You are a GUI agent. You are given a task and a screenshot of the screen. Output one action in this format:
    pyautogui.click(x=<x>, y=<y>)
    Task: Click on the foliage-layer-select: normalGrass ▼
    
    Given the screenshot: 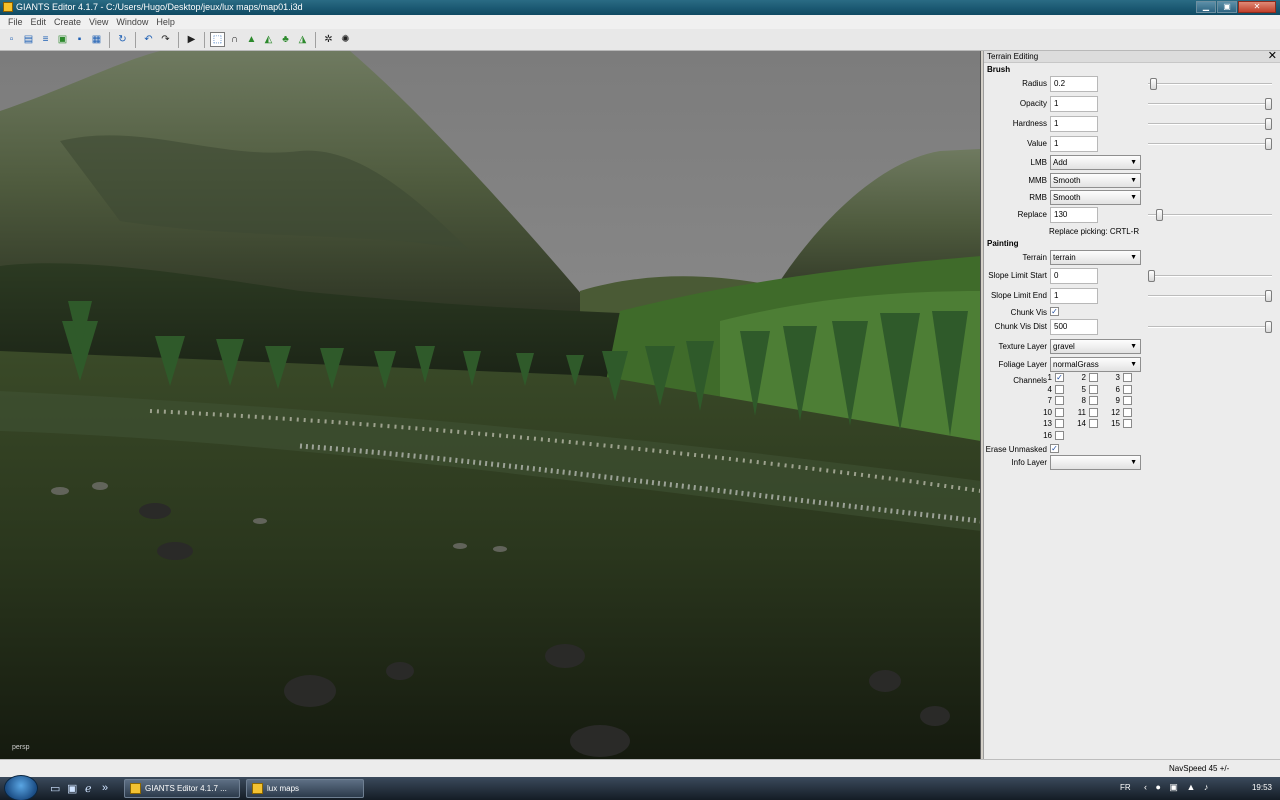 What is the action you would take?
    pyautogui.click(x=1095, y=364)
    